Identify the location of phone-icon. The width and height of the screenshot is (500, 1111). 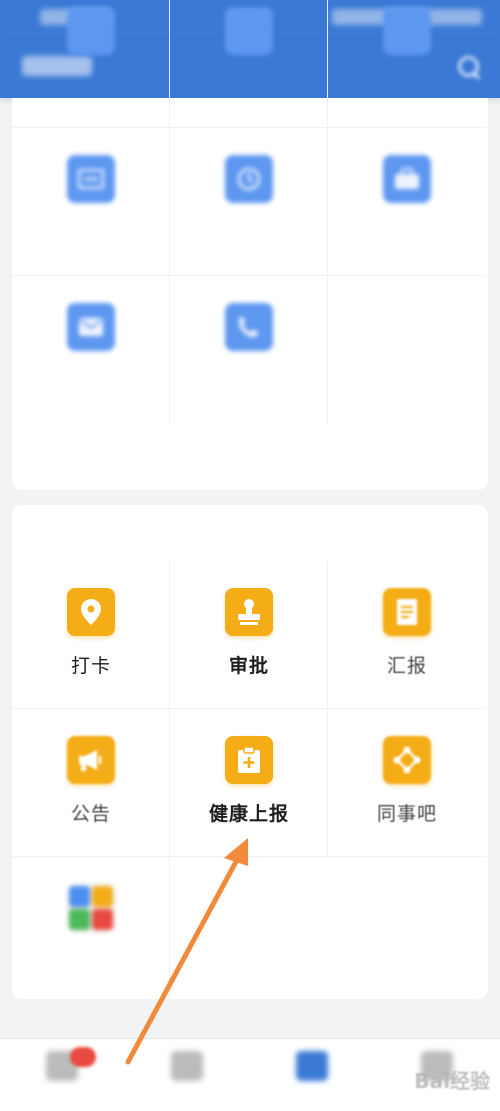
(249, 327).